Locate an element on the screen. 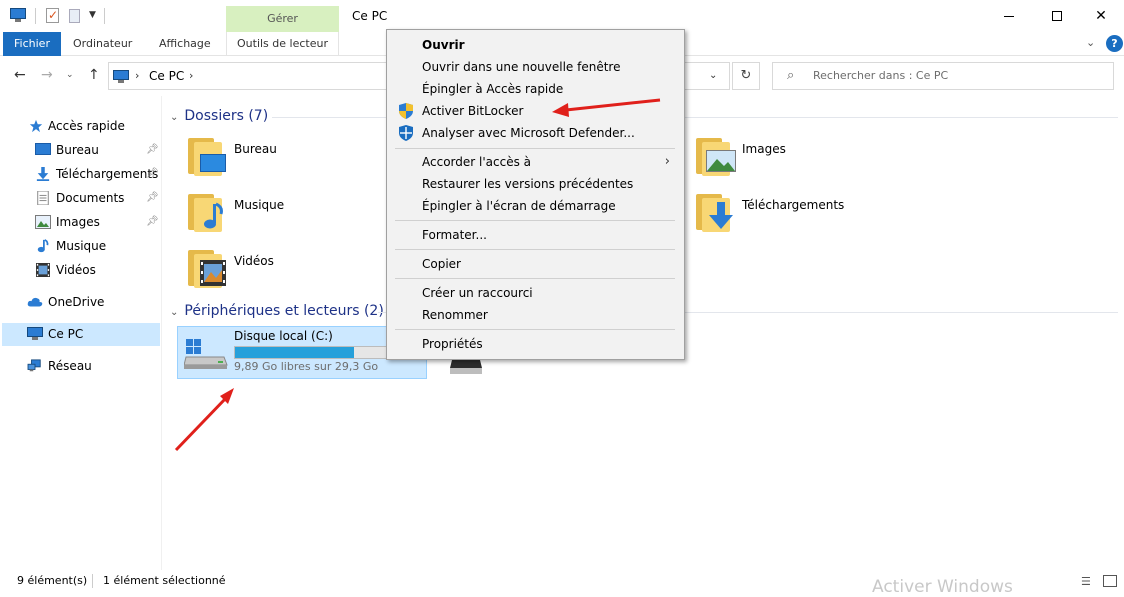  sidebar-item-label: Téléchargements is located at coordinates (107, 174).